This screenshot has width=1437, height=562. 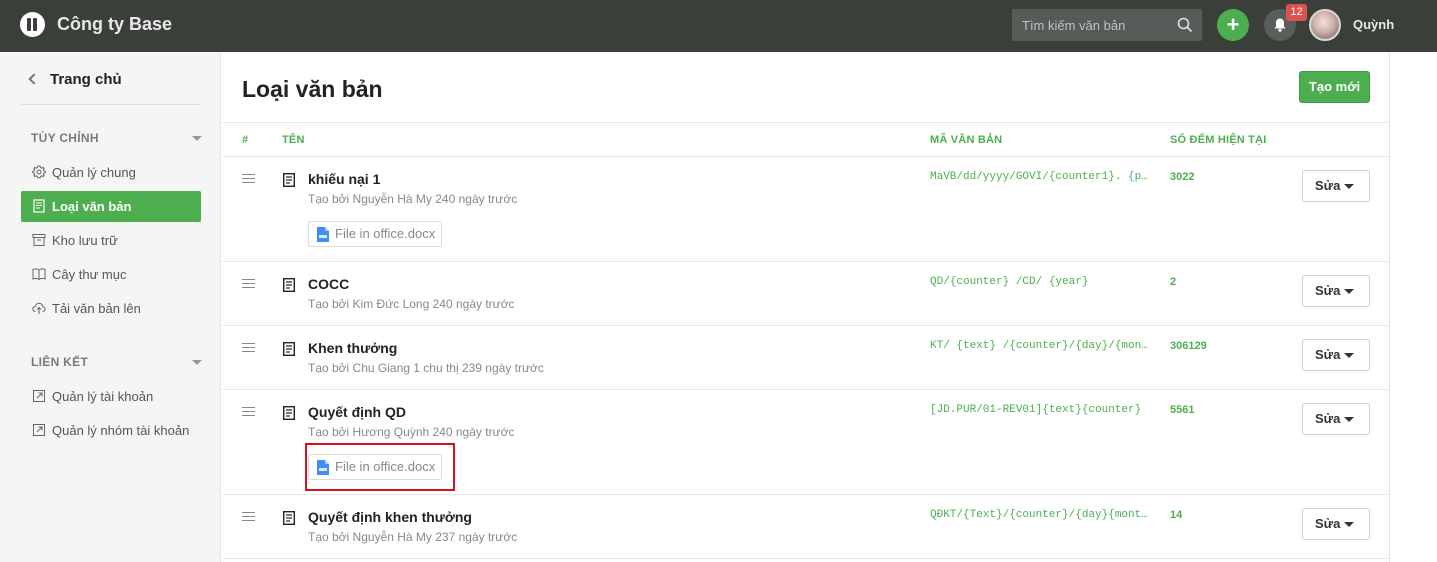 I want to click on sidebar-item-document-types: Loại văn bản, so click(x=111, y=206).